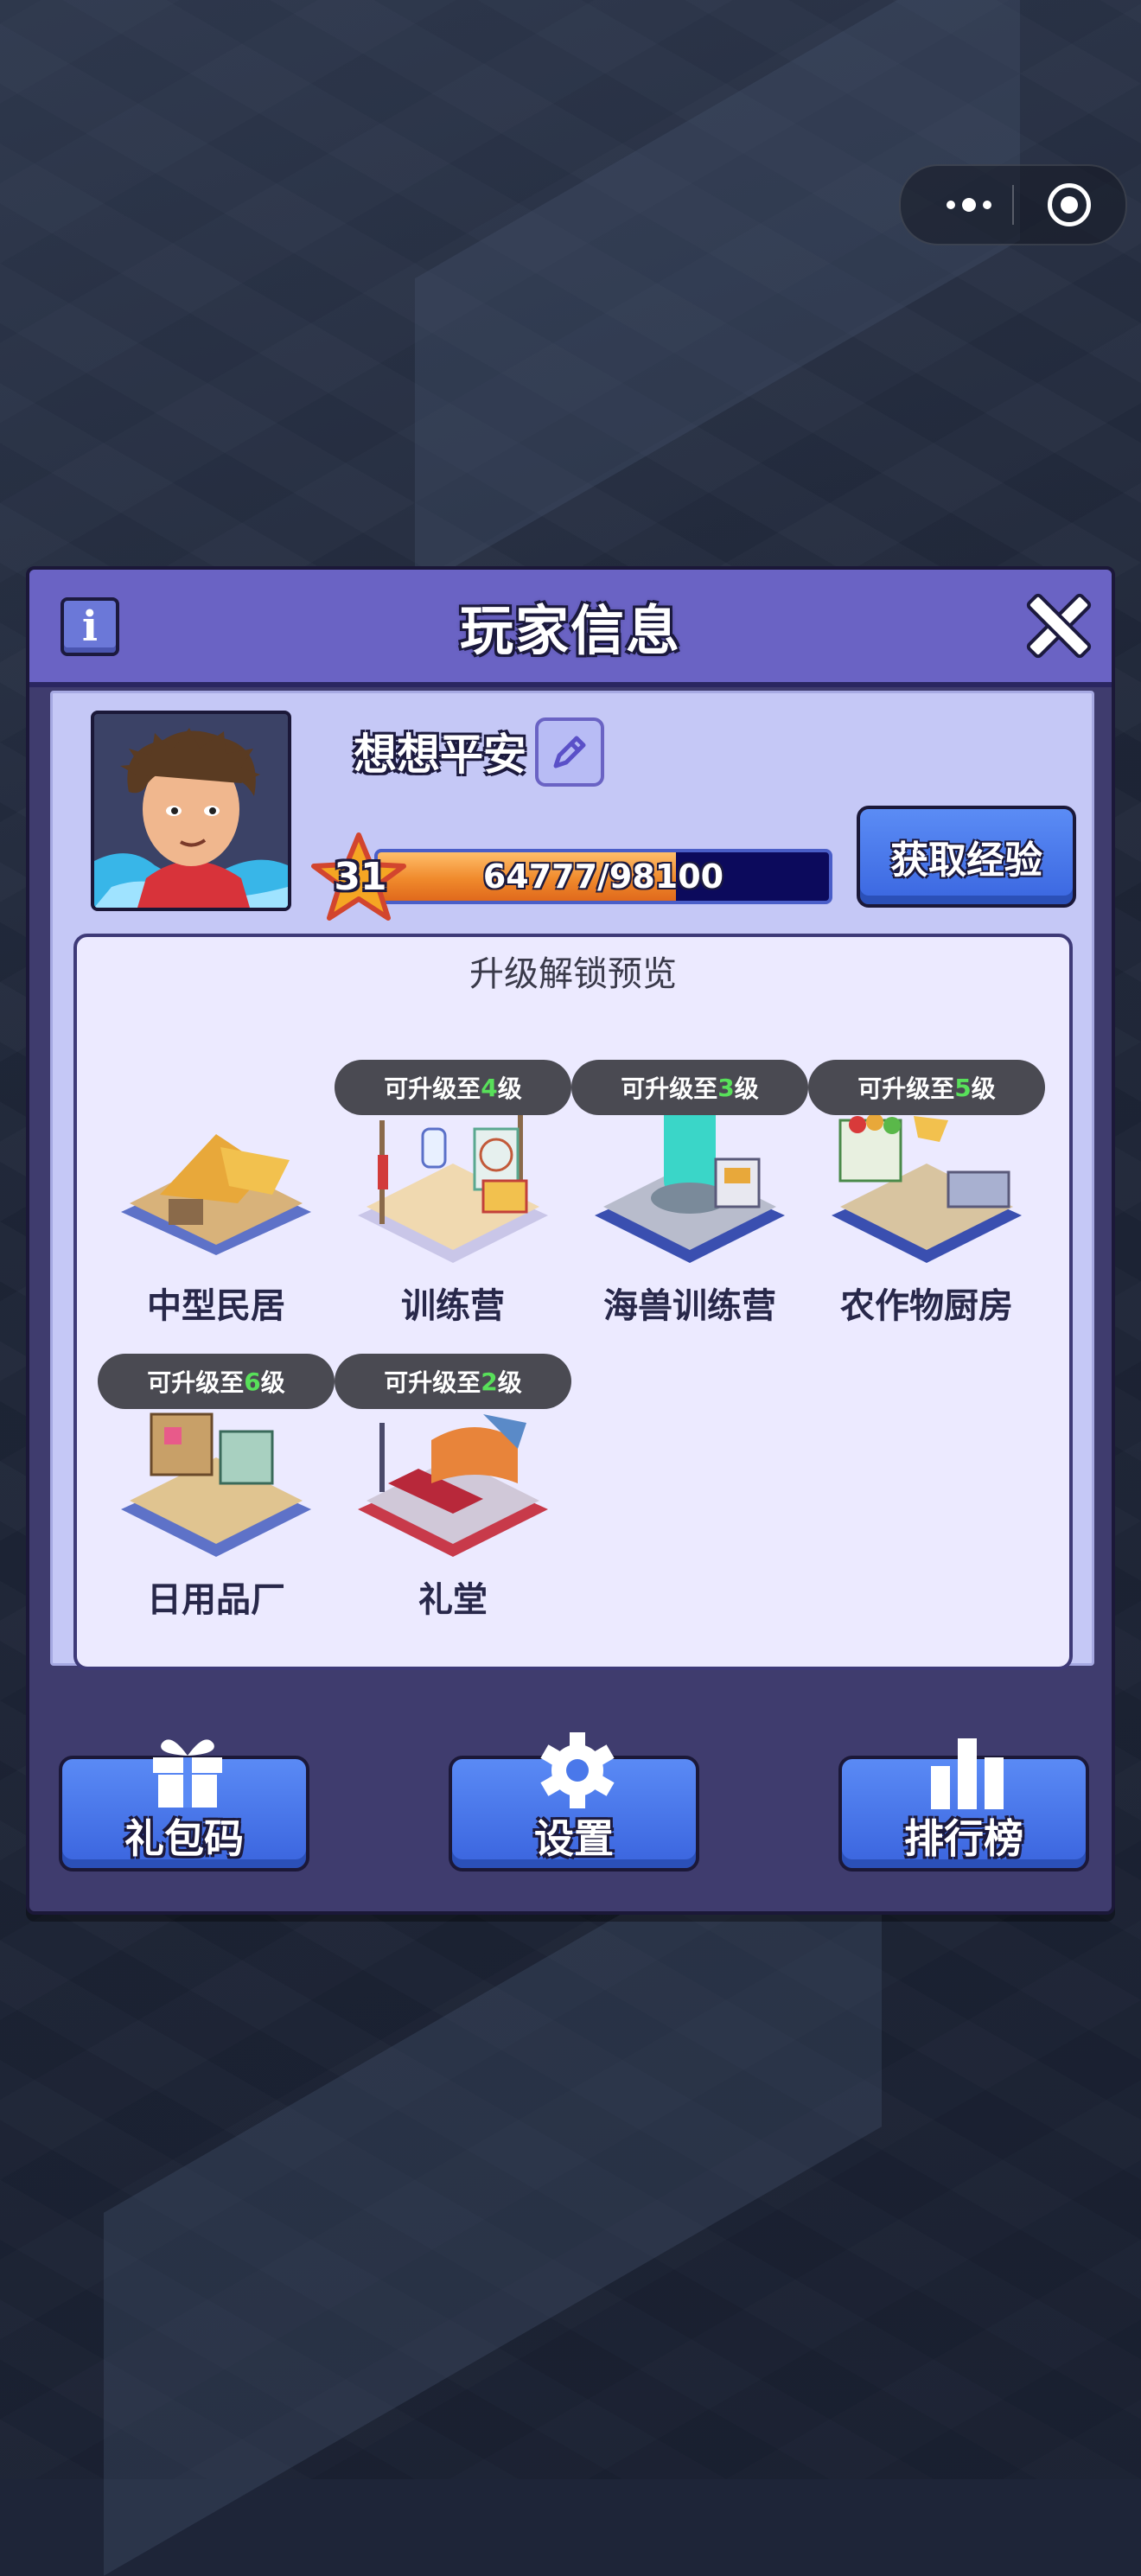  I want to click on building-name: 海兽训练营, so click(689, 1306).